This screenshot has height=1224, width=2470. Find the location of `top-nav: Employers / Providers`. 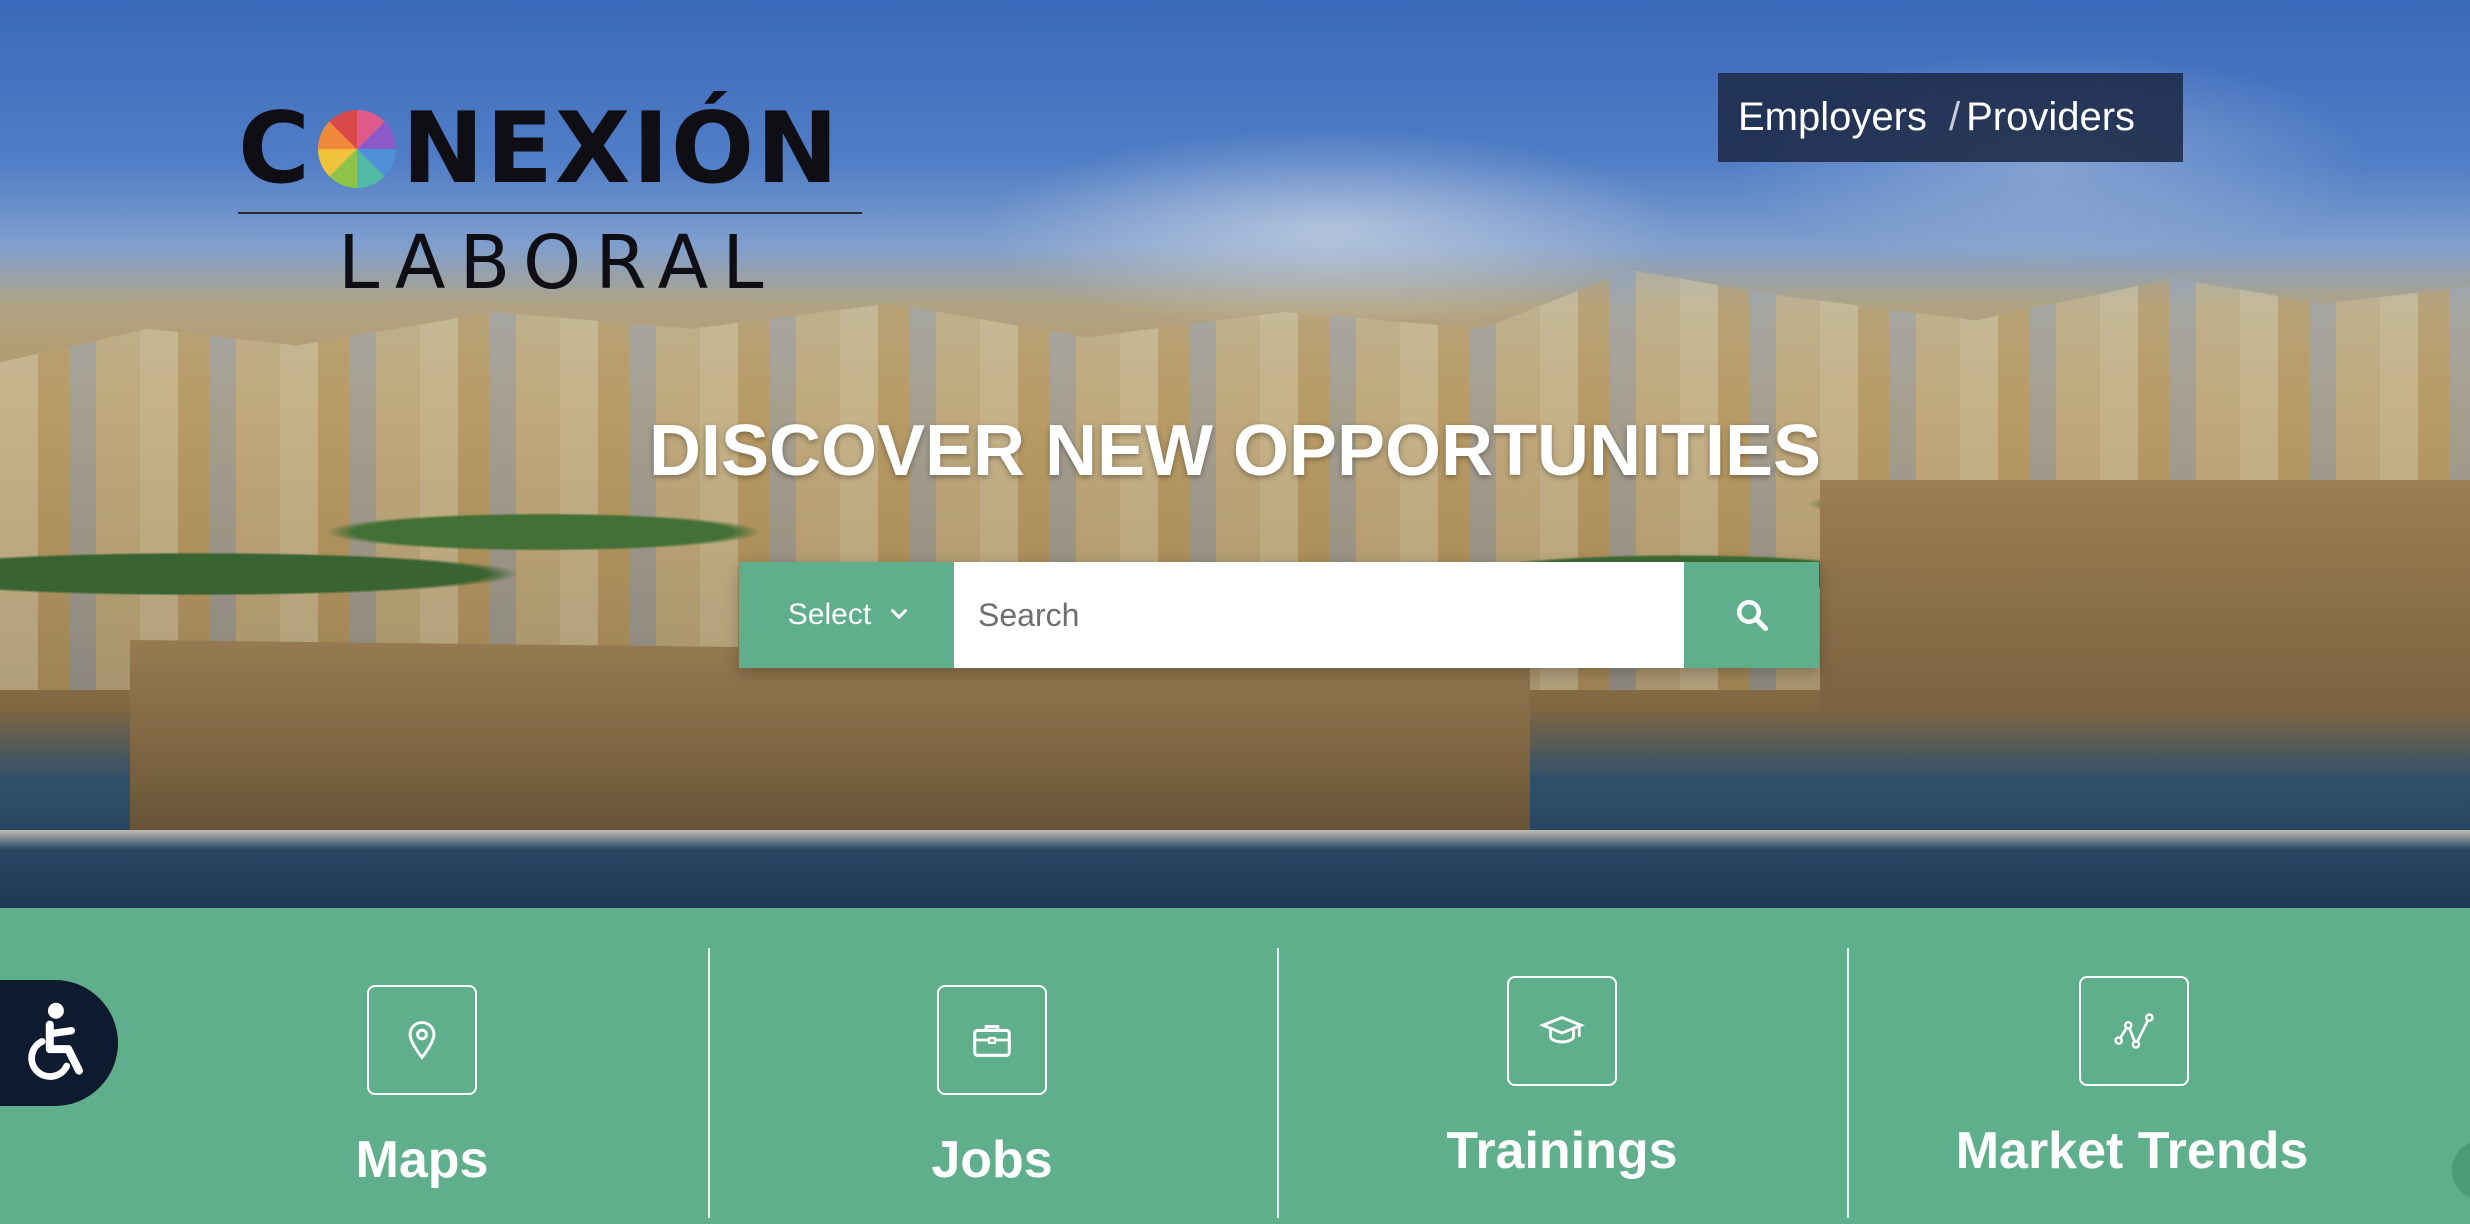

top-nav: Employers / Providers is located at coordinates (1950, 117).